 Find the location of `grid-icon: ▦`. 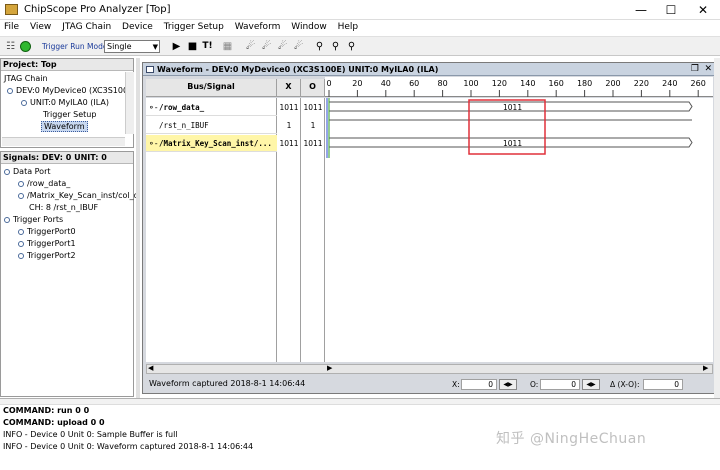

grid-icon: ▦ is located at coordinates (227, 46).